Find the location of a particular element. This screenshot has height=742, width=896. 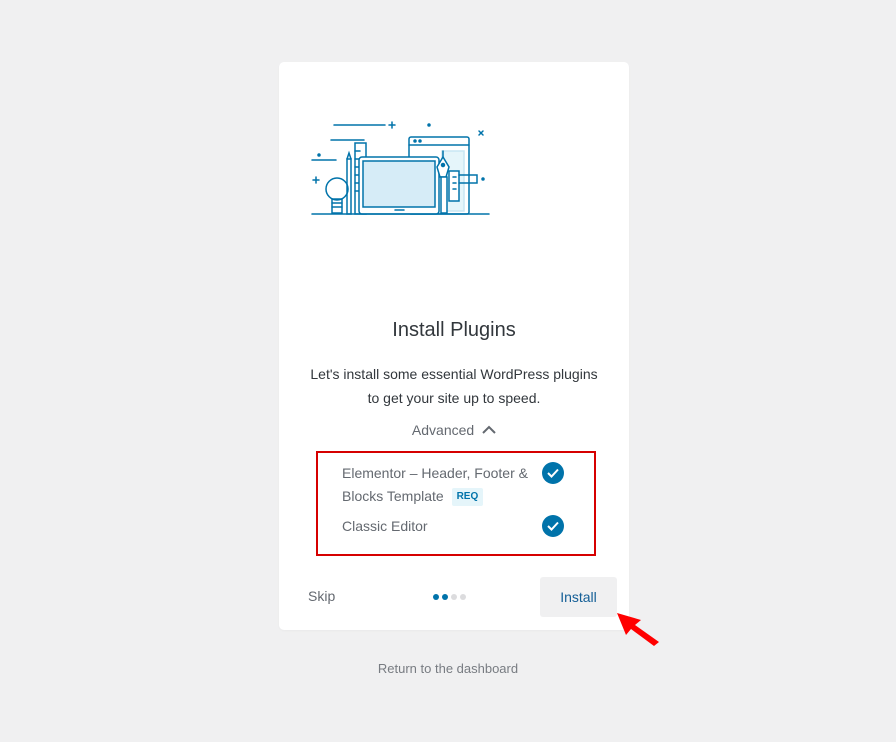

skip-button: Skip is located at coordinates (321, 596).